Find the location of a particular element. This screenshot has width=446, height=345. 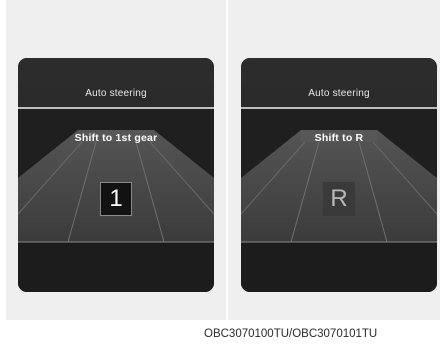

left-message: Shift to 1st gear is located at coordinates (116, 138).